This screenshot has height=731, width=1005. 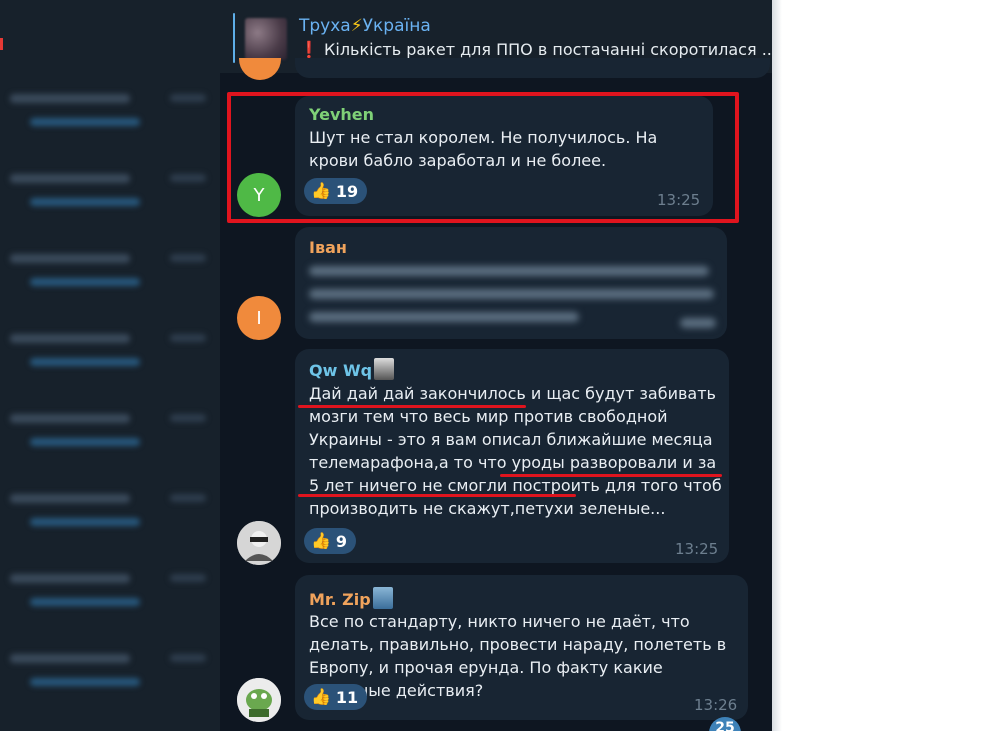 I want to click on sender-name: Mr. Zip, so click(x=351, y=598).